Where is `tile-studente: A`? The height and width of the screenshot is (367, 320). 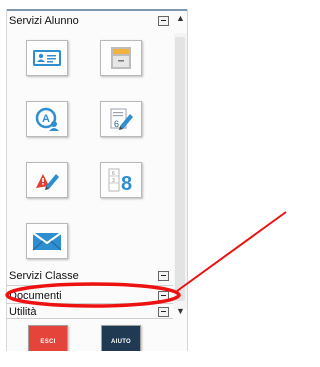
tile-studente: A is located at coordinates (47, 119).